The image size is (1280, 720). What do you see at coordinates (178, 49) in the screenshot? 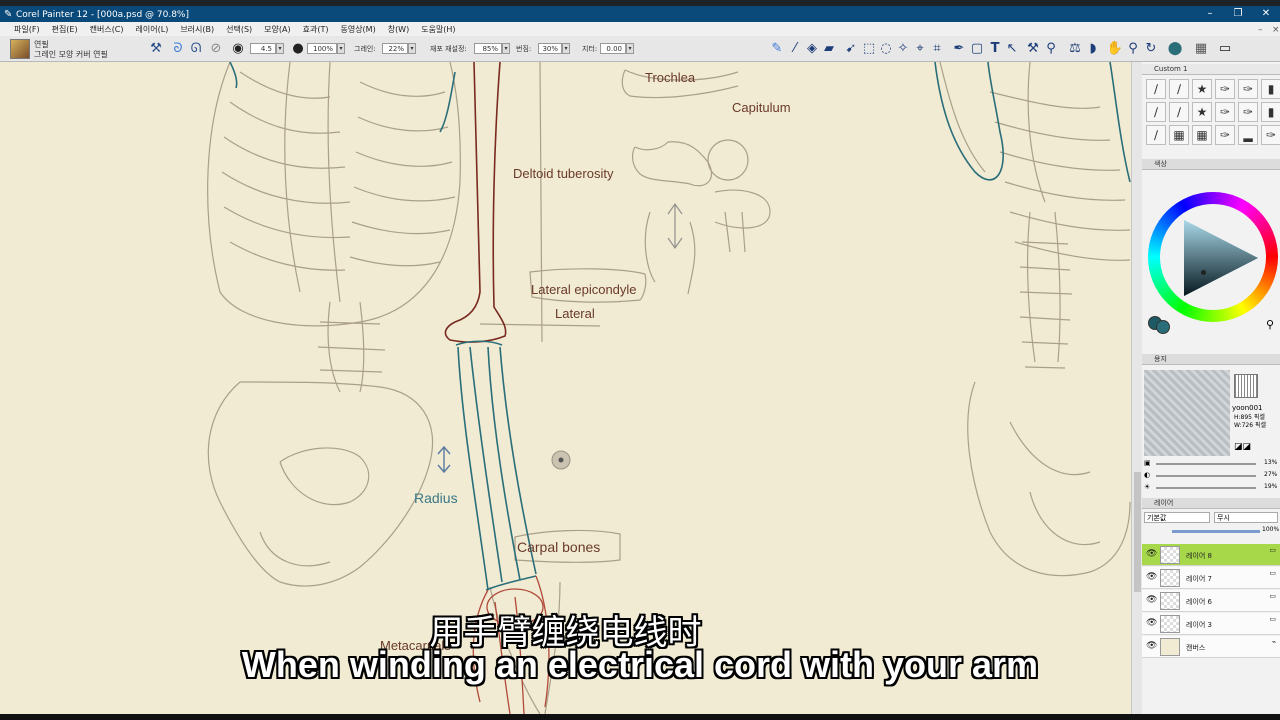
I see `freehand-stroke-icon: ᘐ` at bounding box center [178, 49].